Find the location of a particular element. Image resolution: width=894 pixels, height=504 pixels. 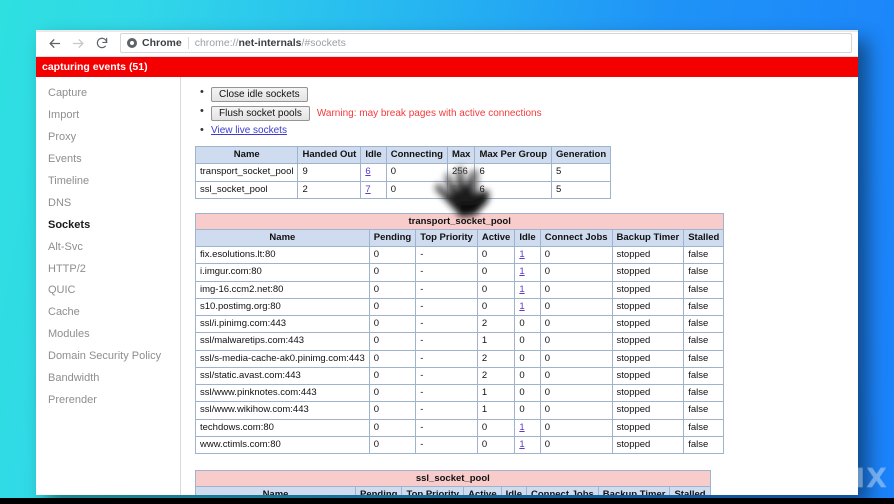

summary-col-header: Name is located at coordinates (246, 155).